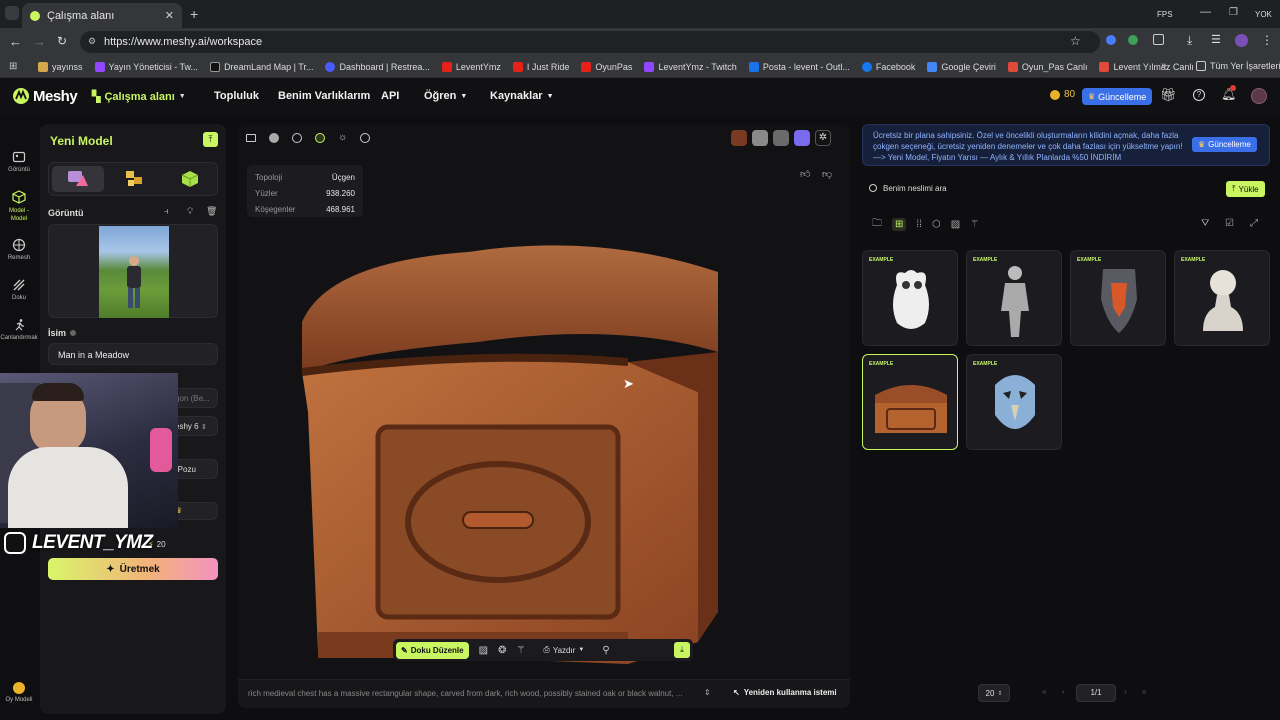  Describe the element at coordinates (274, 137) in the screenshot. I see `solid-shading-icon` at that location.